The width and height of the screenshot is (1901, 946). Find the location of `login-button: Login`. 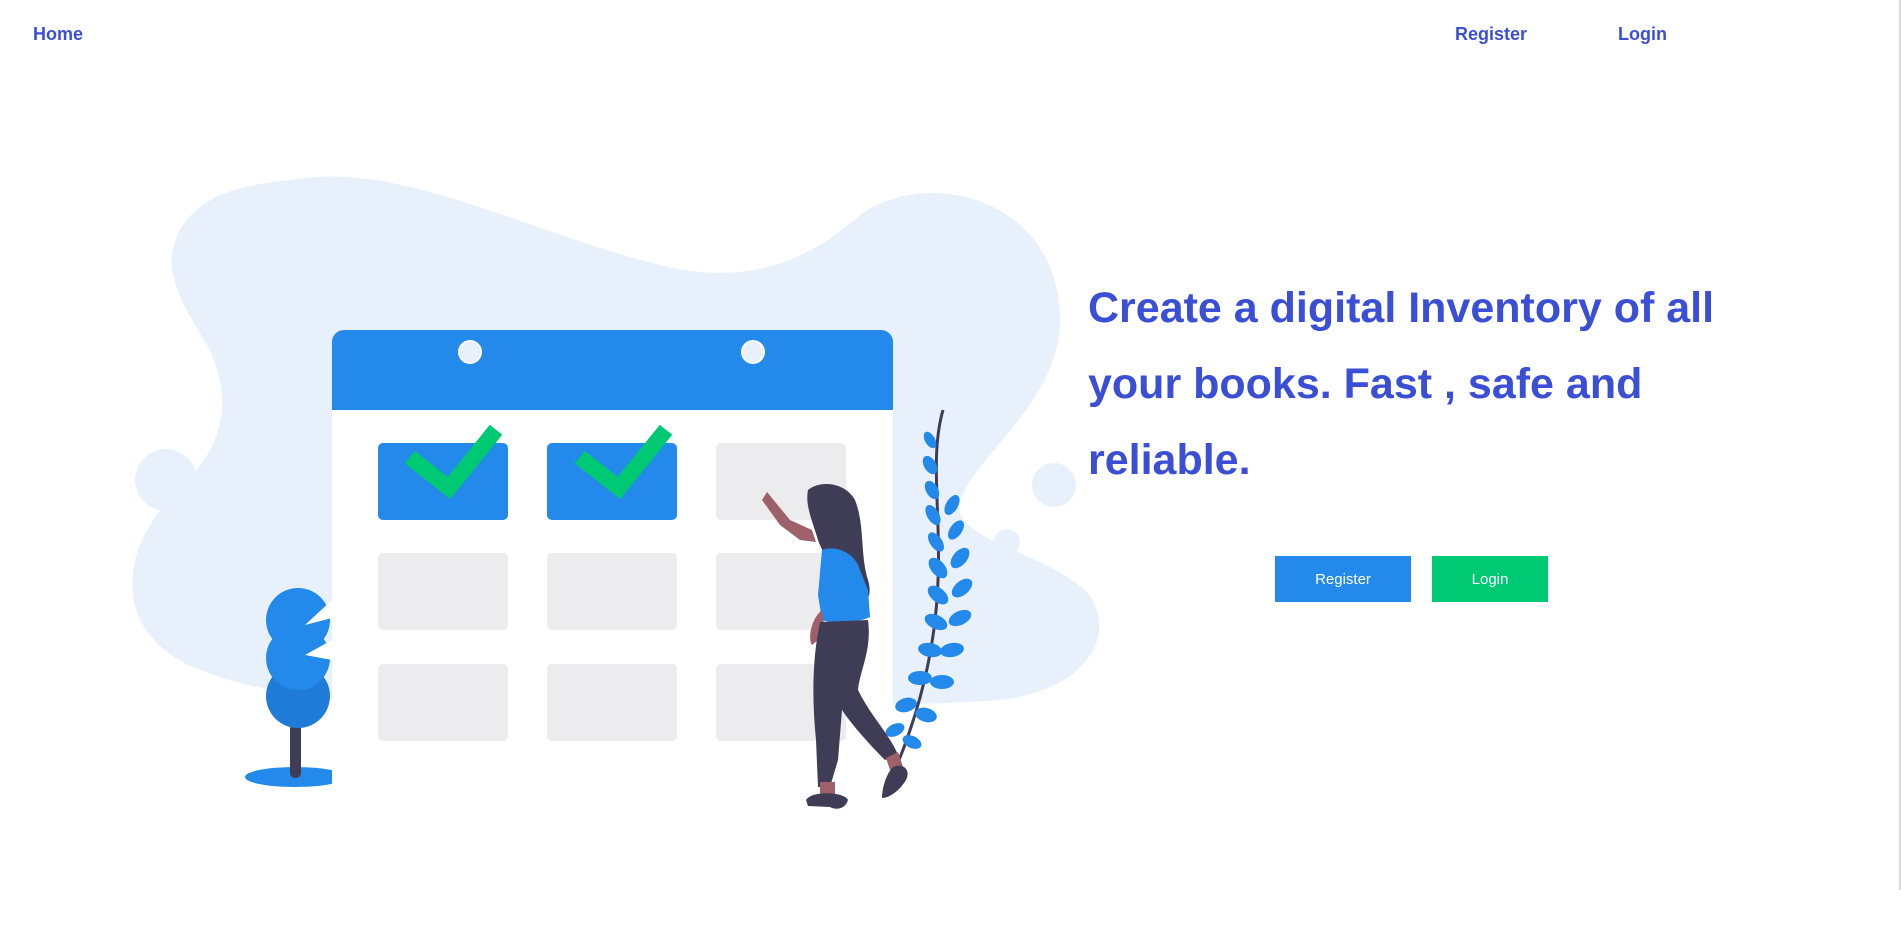

login-button: Login is located at coordinates (1490, 579).